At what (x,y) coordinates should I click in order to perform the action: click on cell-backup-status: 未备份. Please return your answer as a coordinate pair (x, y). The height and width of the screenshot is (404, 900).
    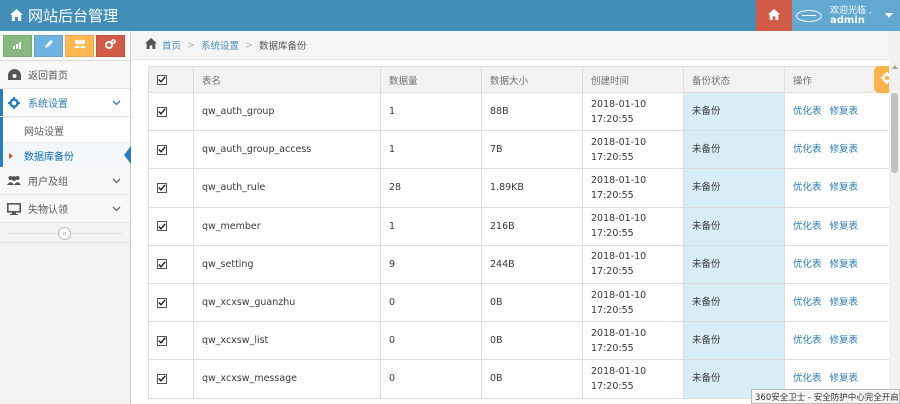
    Looking at the image, I should click on (734, 264).